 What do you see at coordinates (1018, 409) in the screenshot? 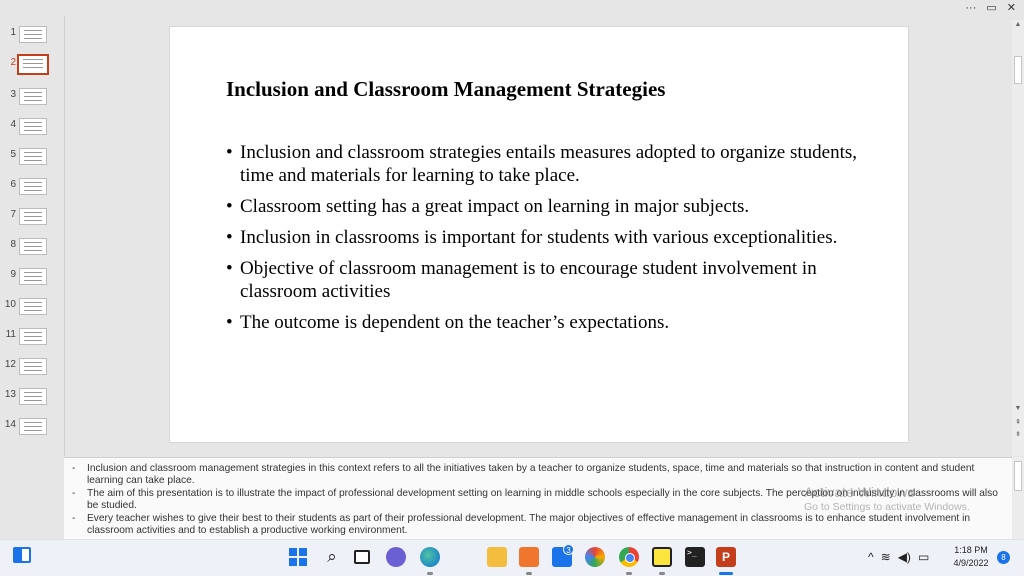
I see `scroll-down-icon: ▼` at bounding box center [1018, 409].